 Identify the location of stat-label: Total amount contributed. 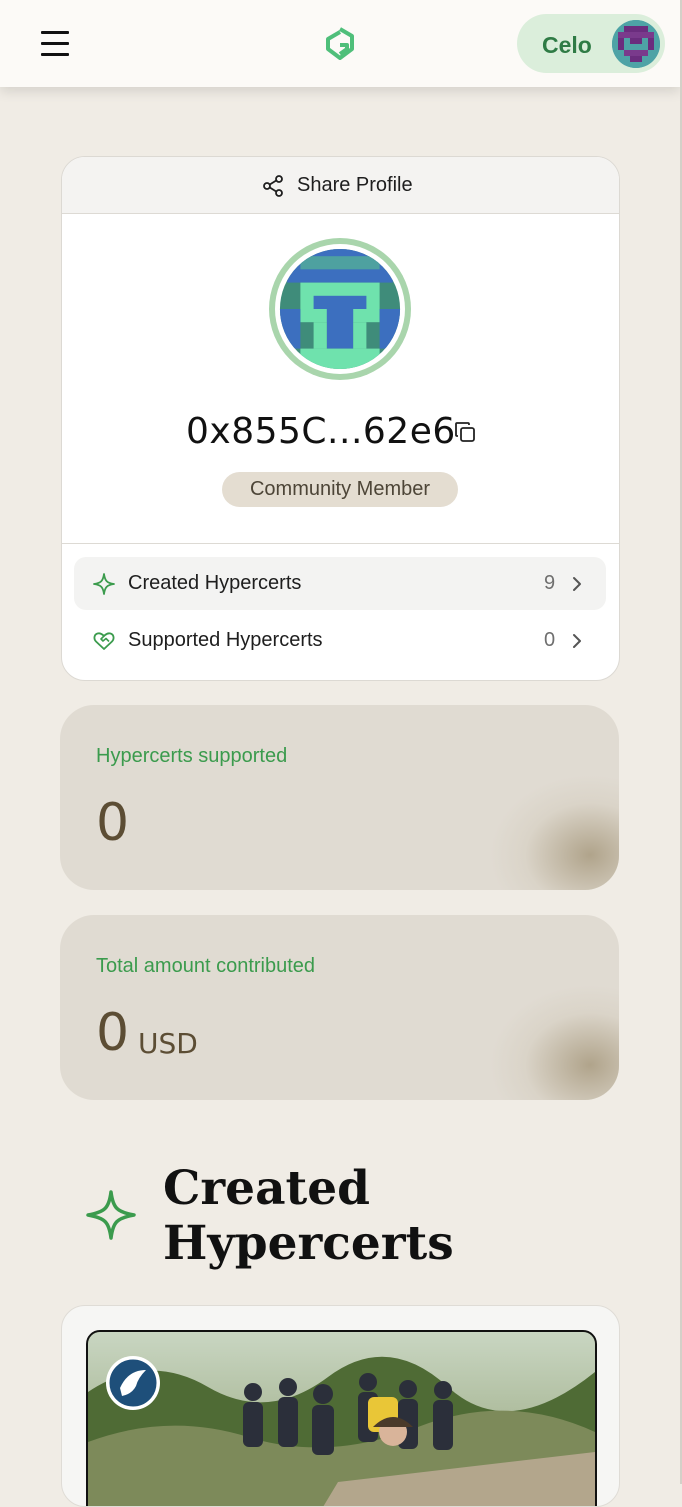
(206, 966).